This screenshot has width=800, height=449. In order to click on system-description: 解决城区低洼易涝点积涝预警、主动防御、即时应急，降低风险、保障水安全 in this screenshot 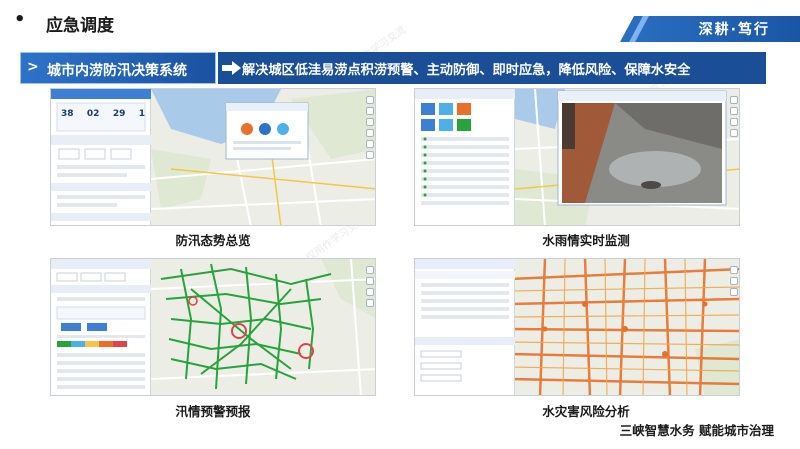, I will do `click(466, 70)`.